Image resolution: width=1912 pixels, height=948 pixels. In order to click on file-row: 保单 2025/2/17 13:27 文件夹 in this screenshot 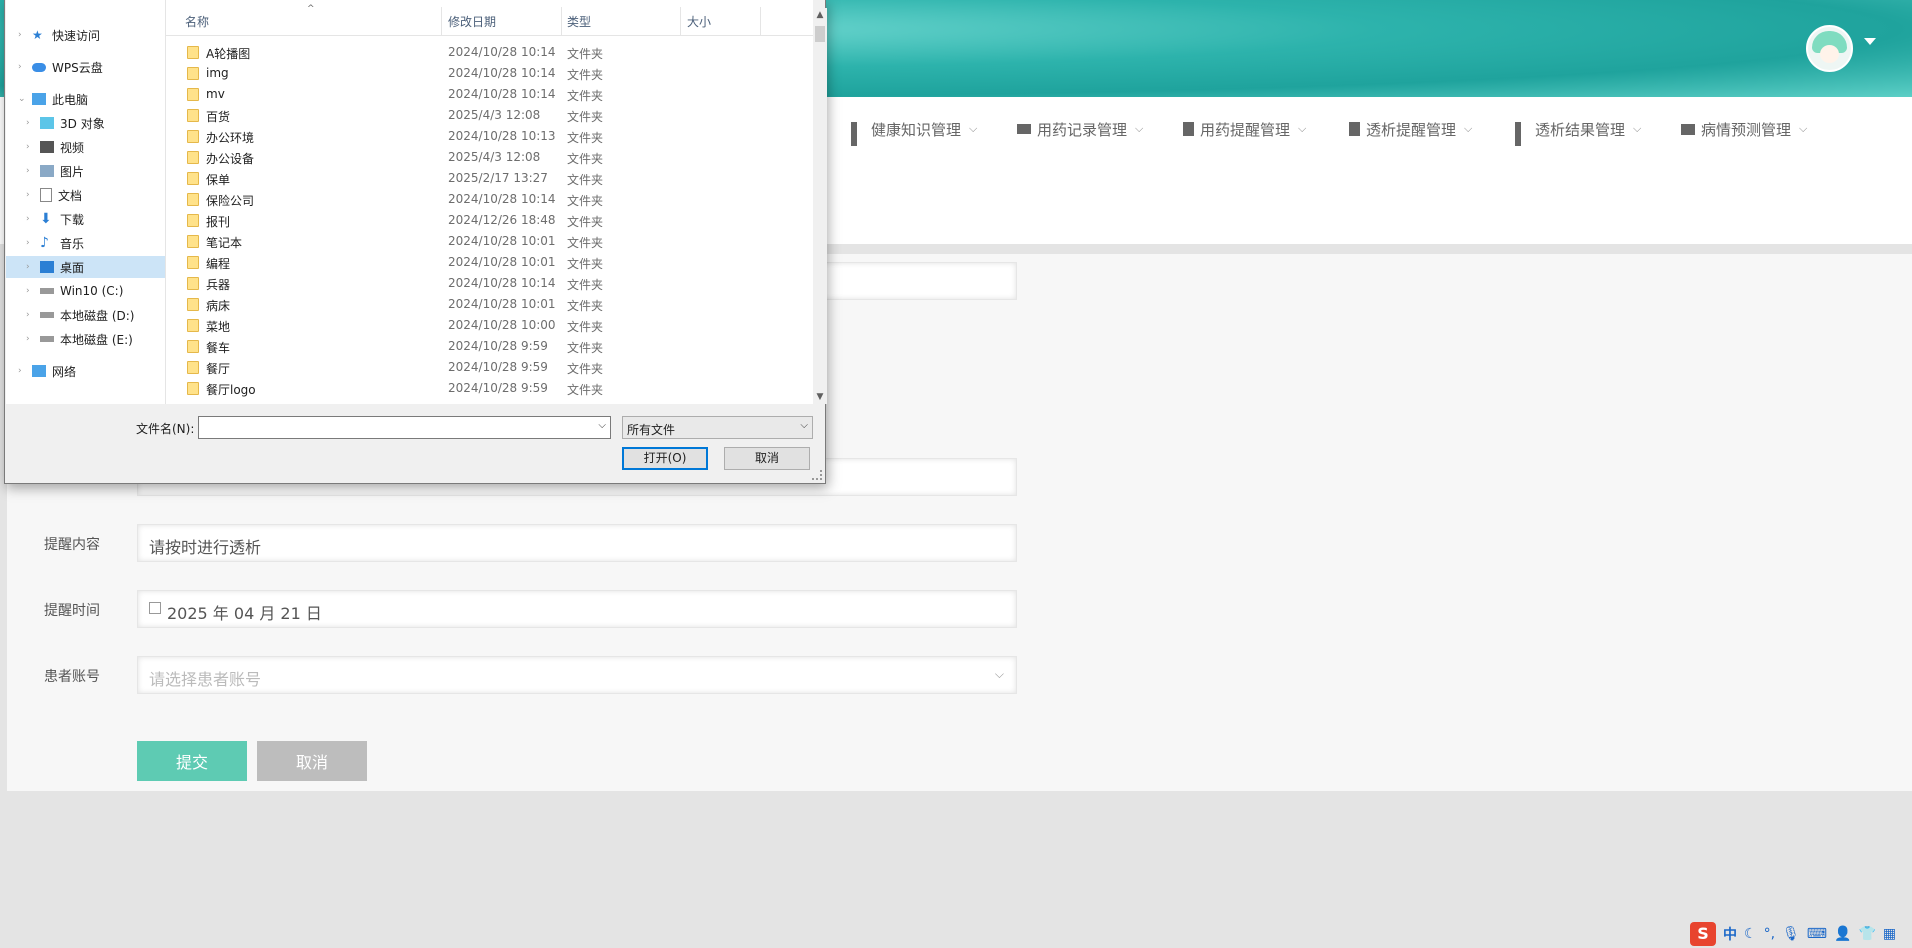, I will do `click(486, 178)`.